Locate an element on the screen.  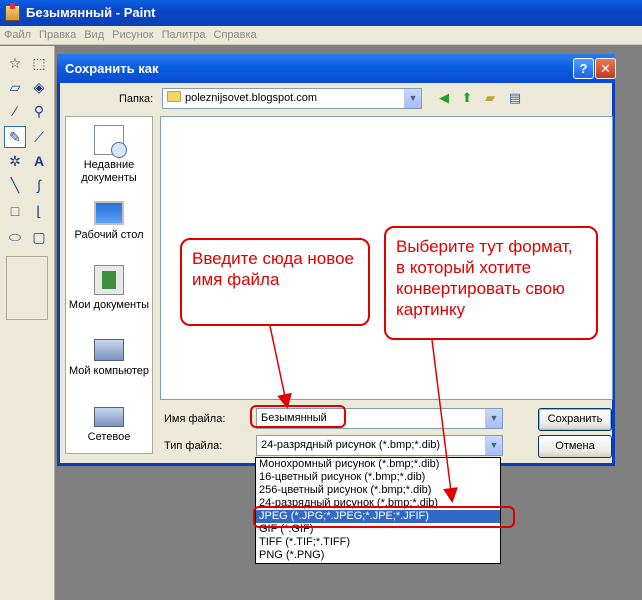
curve-icon: ∫ is located at coordinates (39, 185).